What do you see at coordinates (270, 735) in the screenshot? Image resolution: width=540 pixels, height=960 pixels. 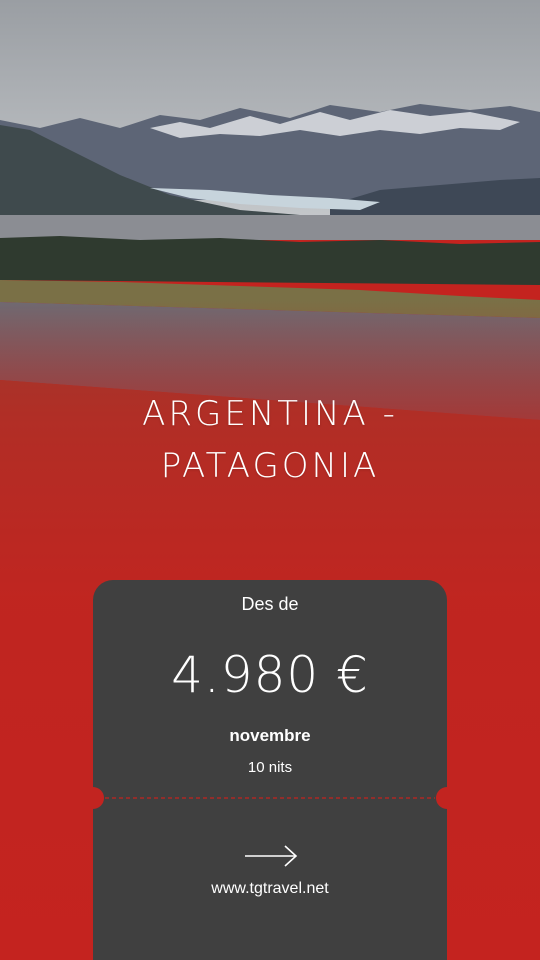 I see `travel-month: novembre` at bounding box center [270, 735].